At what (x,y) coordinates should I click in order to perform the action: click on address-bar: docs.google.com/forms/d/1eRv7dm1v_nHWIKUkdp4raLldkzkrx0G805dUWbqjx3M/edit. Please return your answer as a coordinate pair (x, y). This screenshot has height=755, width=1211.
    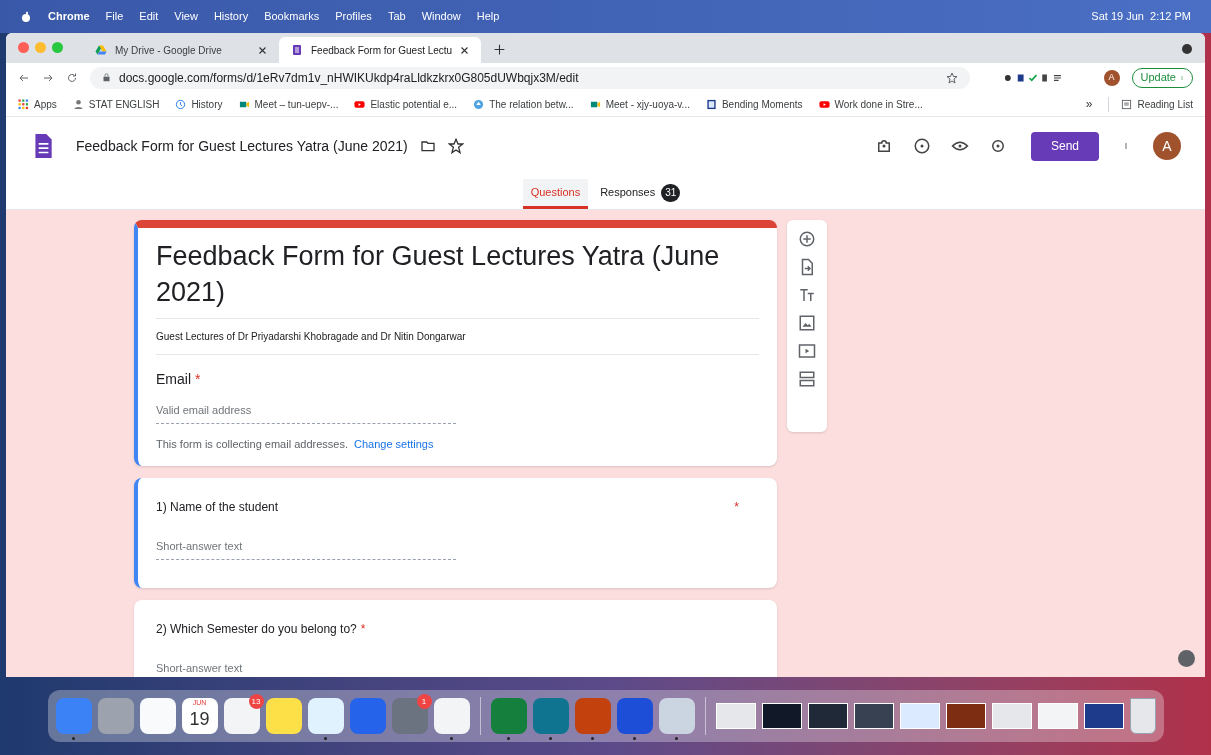
    Looking at the image, I should click on (530, 77).